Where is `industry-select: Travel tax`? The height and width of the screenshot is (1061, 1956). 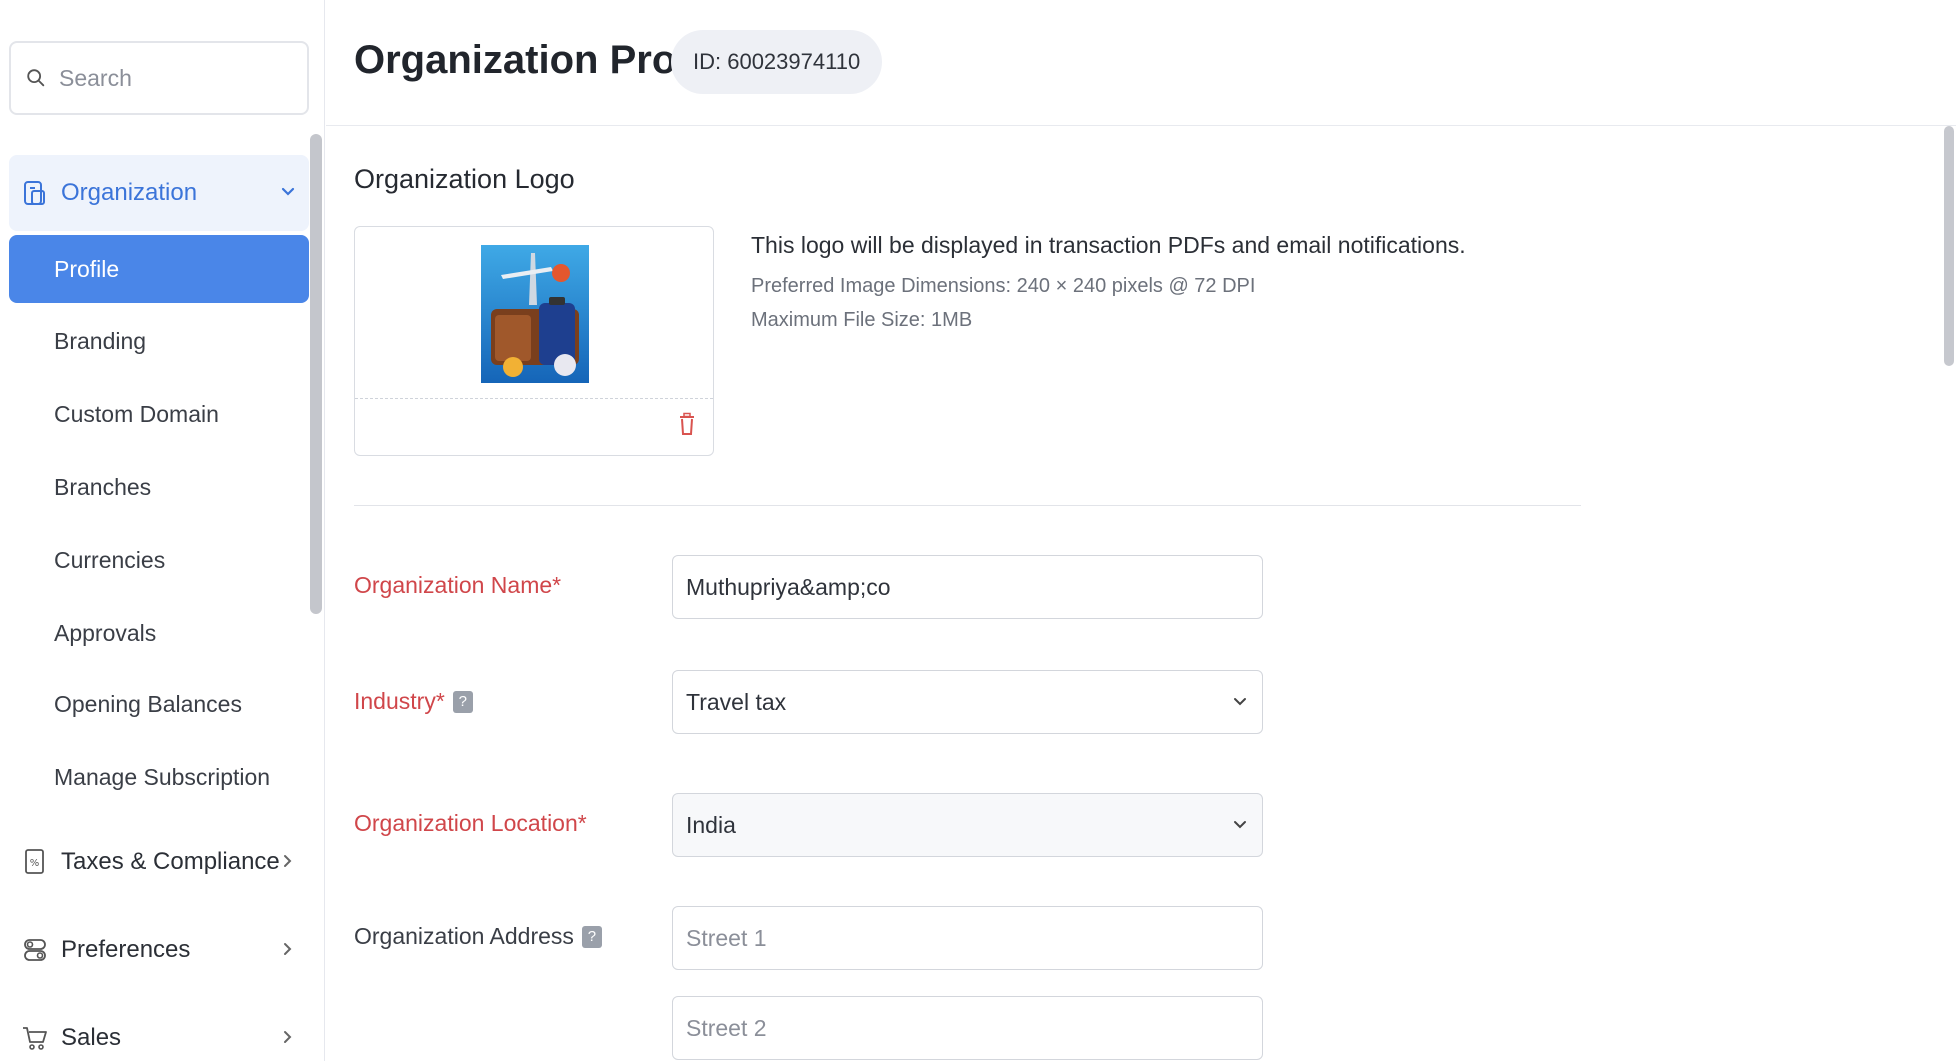
industry-select: Travel tax is located at coordinates (967, 702).